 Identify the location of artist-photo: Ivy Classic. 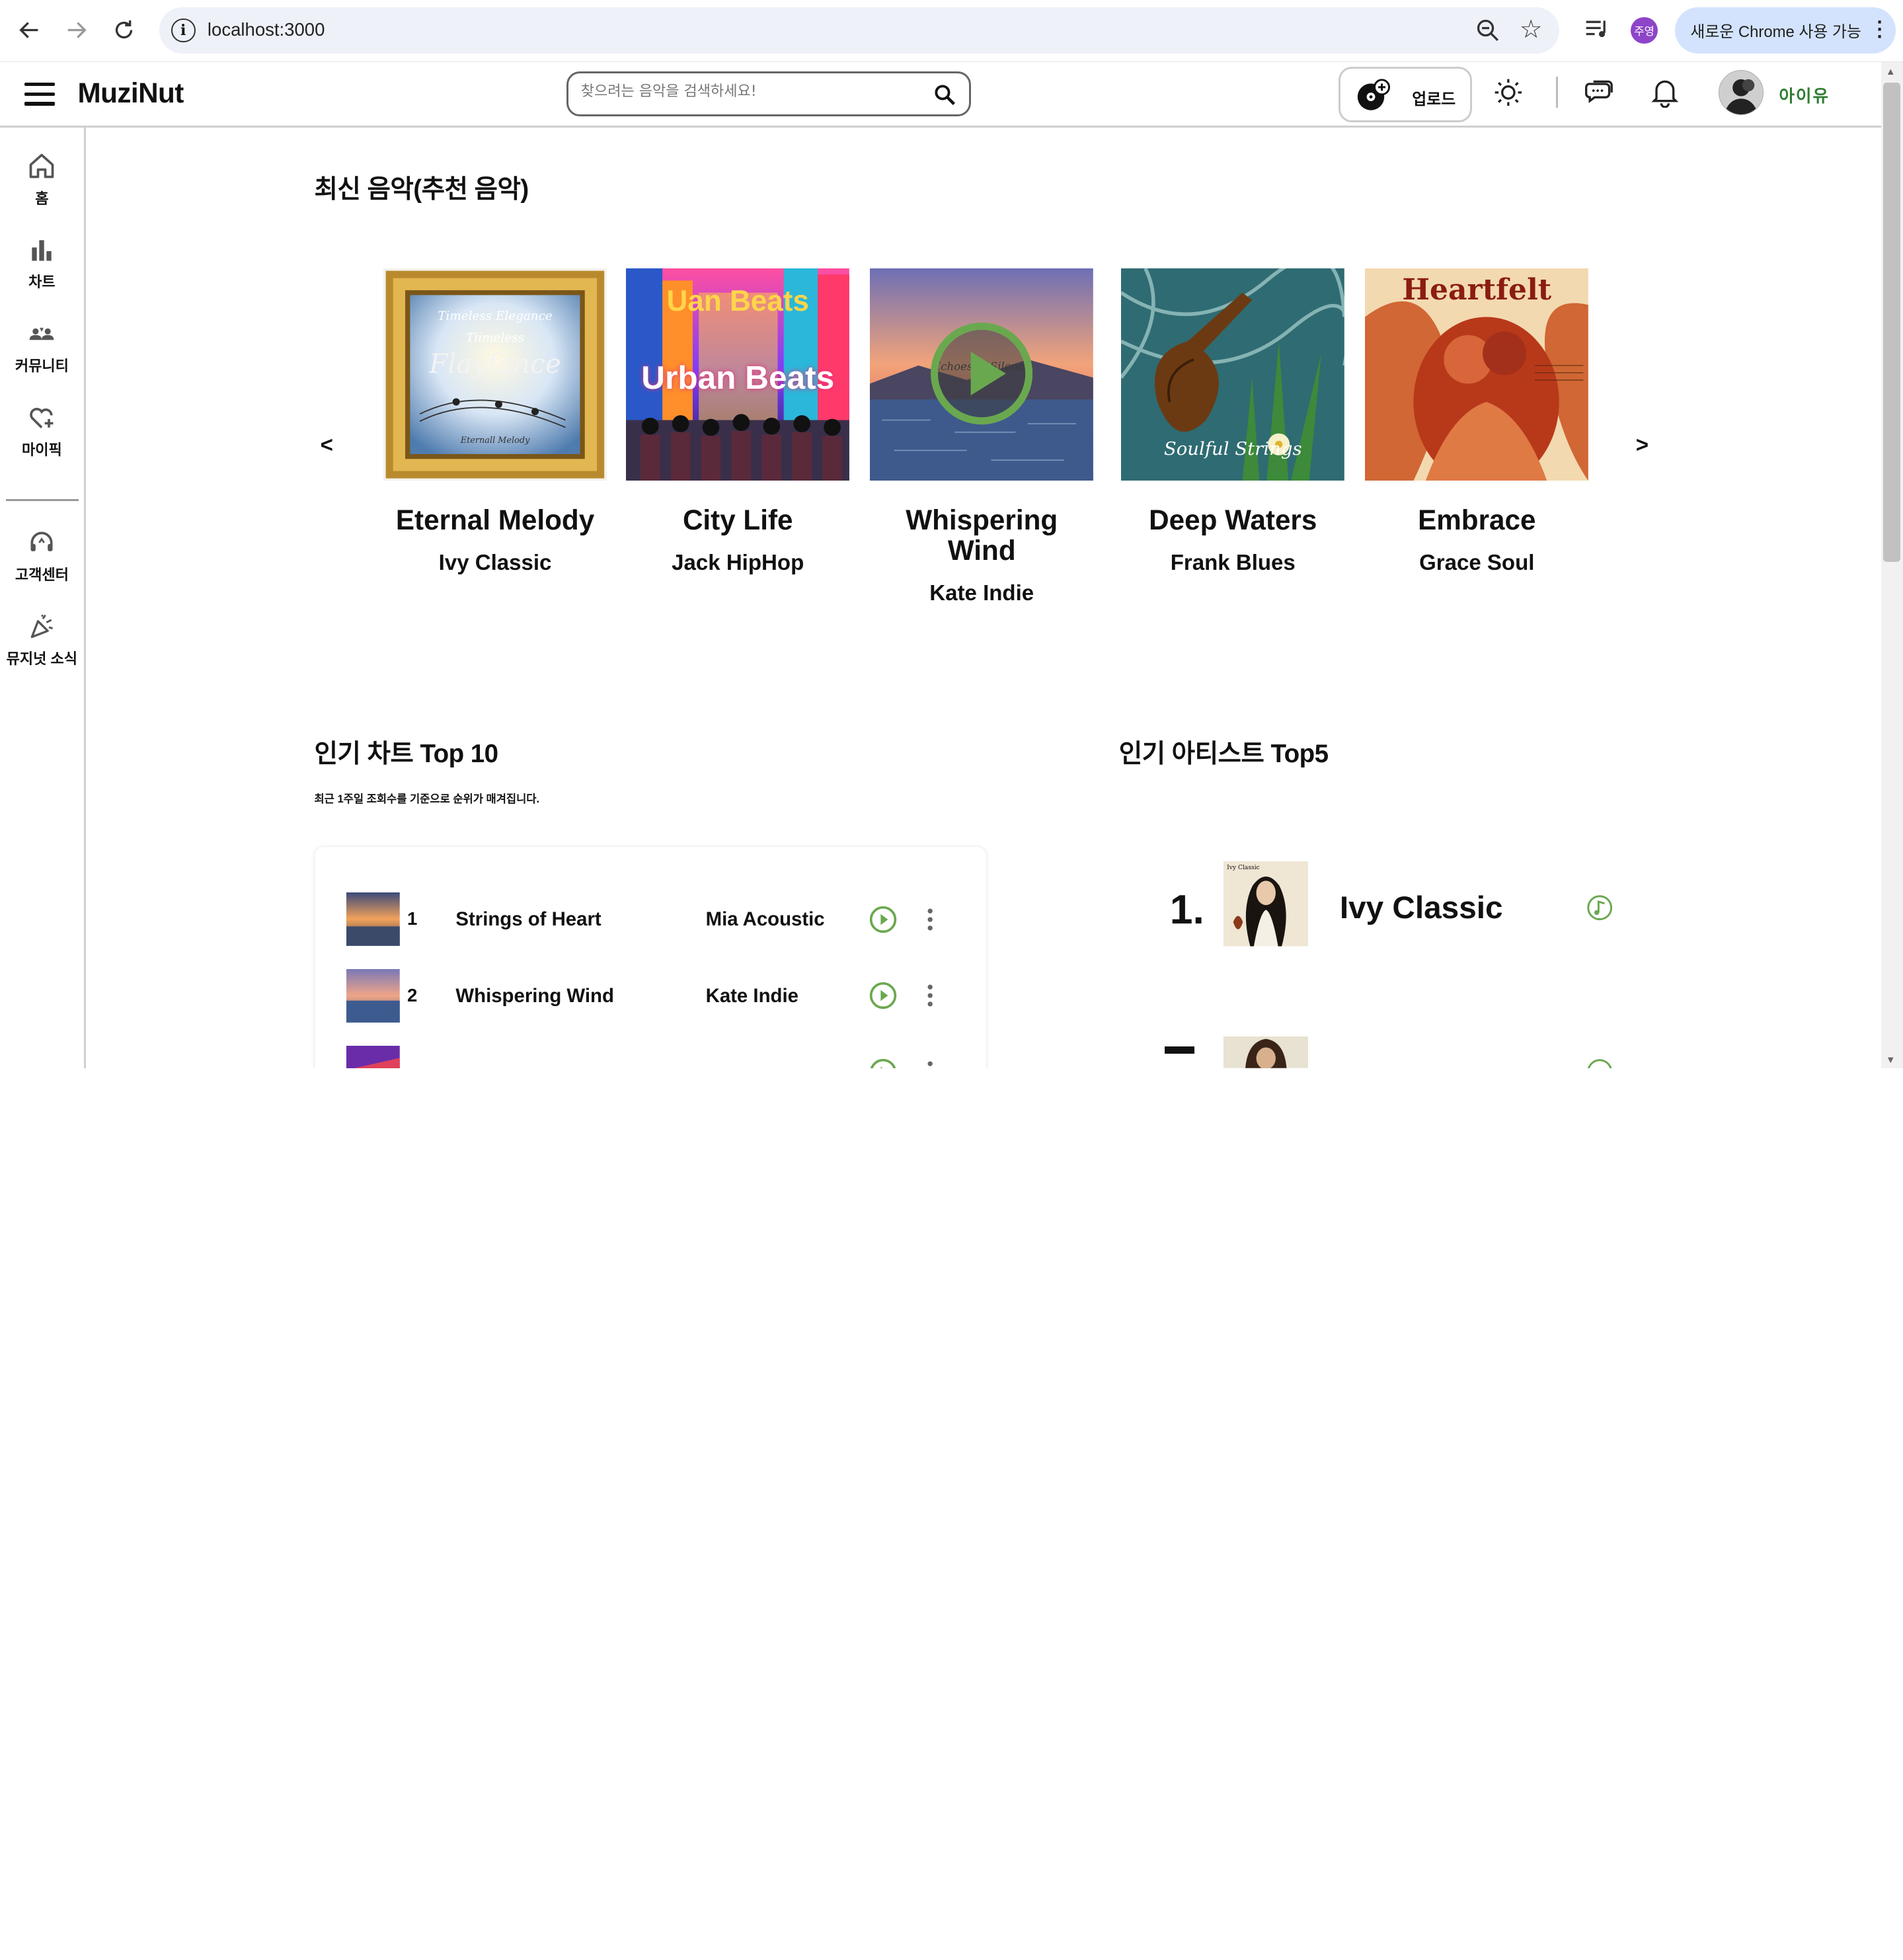
(1266, 904).